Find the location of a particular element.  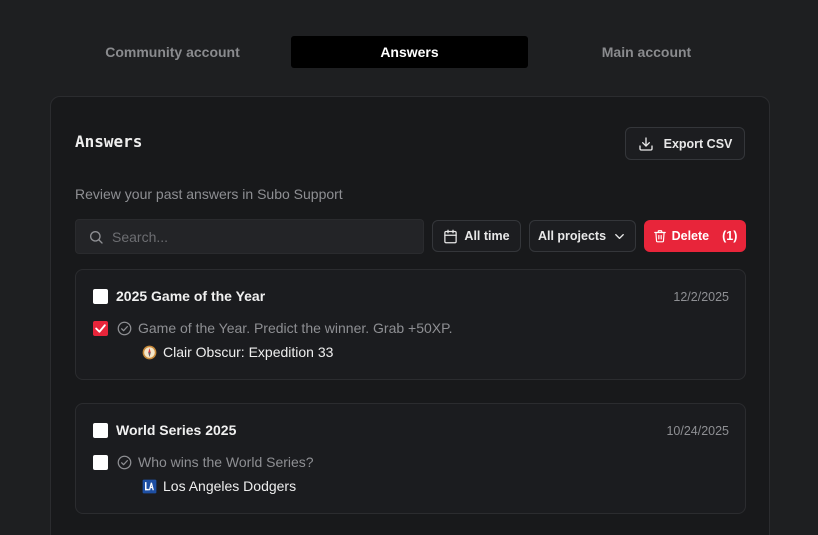

search-icon is located at coordinates (96, 237).